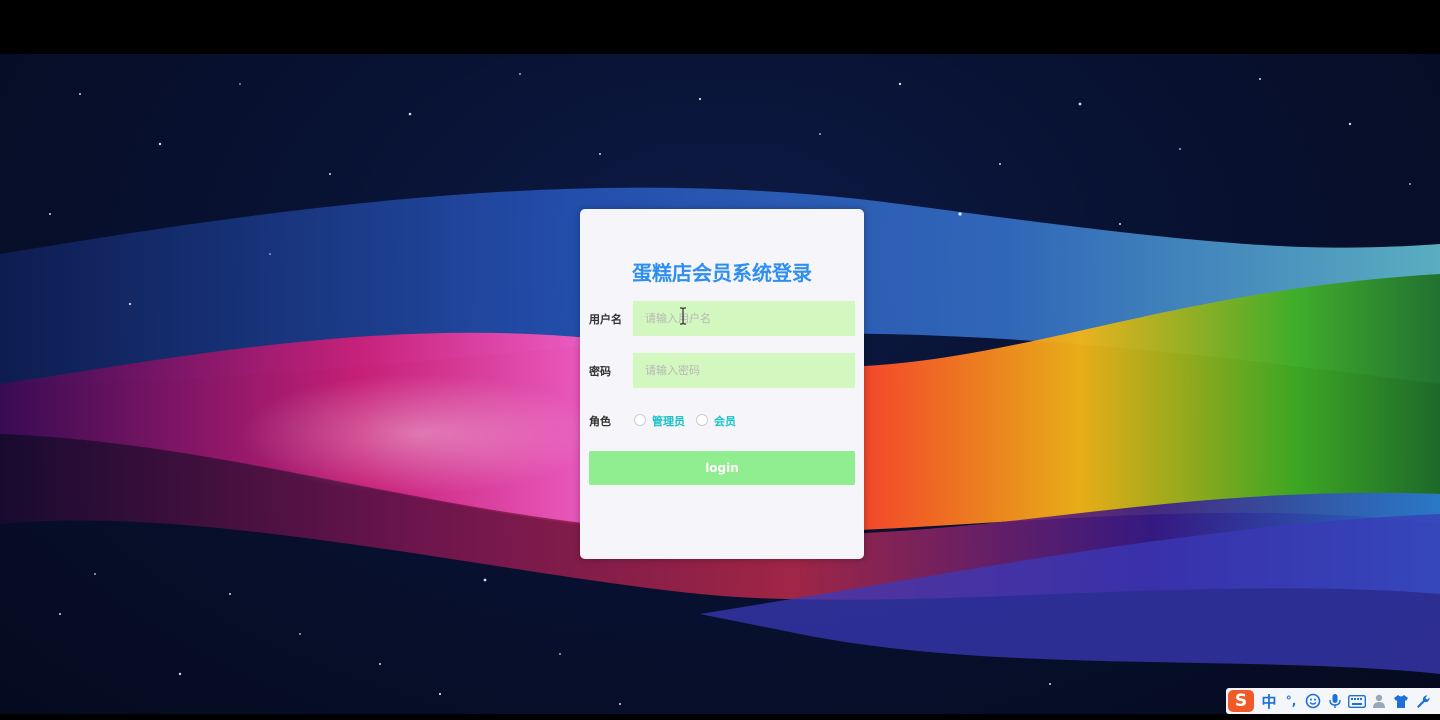 The width and height of the screenshot is (1440, 720). Describe the element at coordinates (605, 319) in the screenshot. I see `username-label: 用户名` at that location.